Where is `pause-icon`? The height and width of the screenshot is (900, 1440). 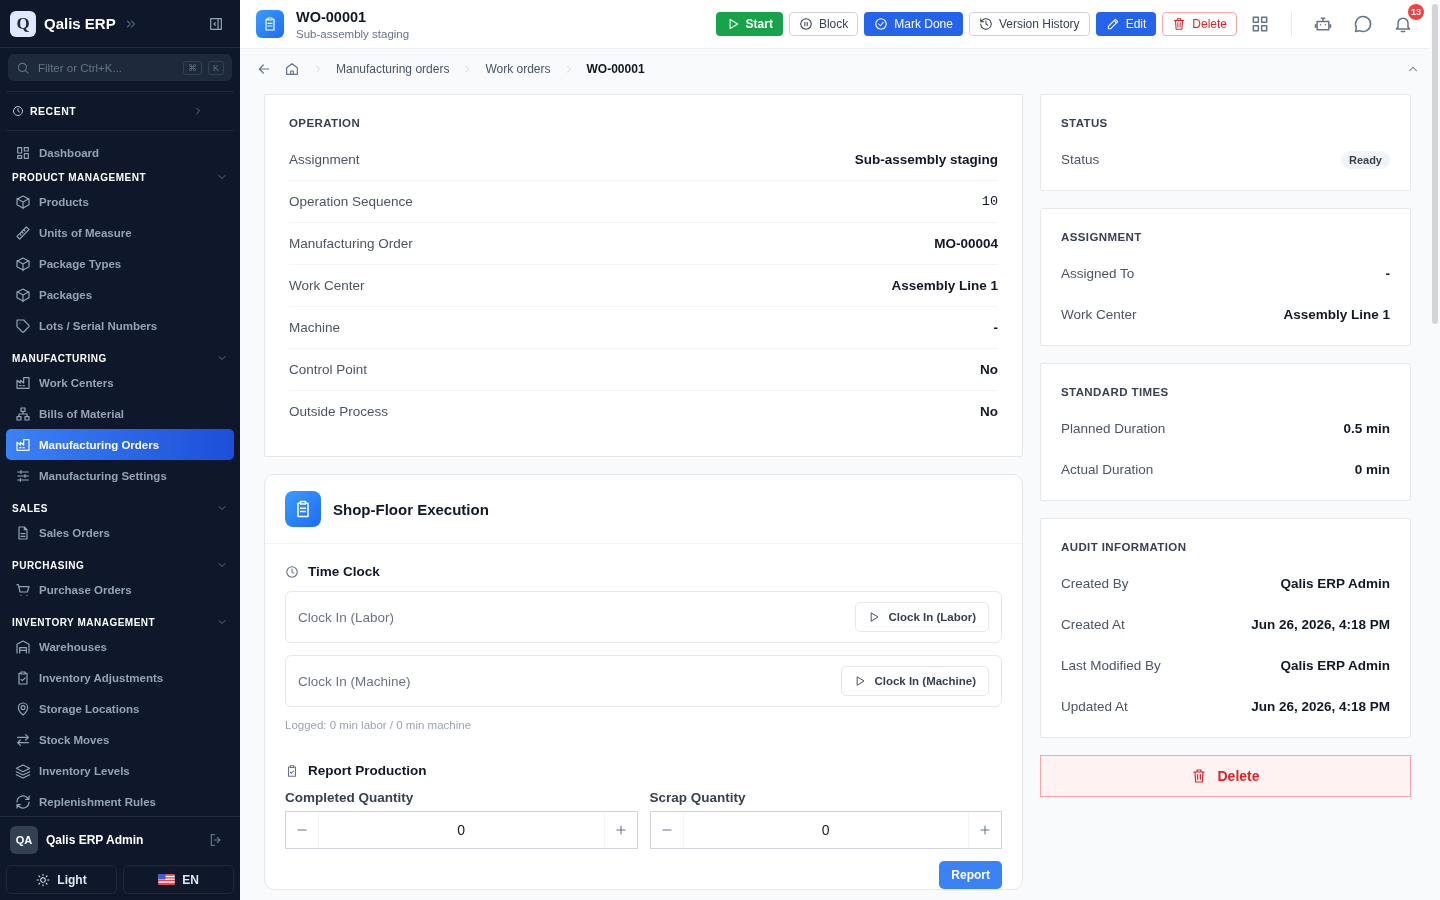
pause-icon is located at coordinates (805, 24).